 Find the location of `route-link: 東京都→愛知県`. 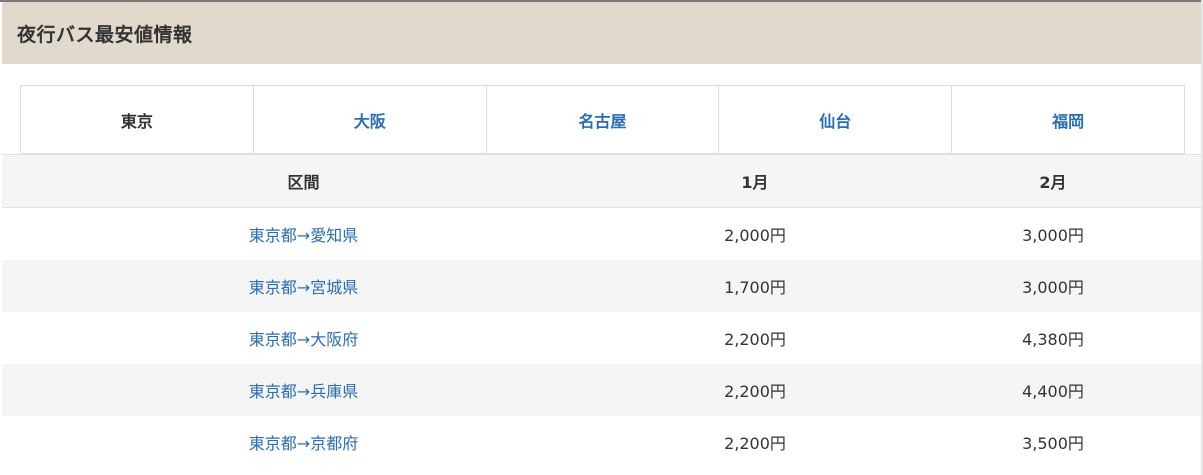

route-link: 東京都→愛知県 is located at coordinates (303, 235).